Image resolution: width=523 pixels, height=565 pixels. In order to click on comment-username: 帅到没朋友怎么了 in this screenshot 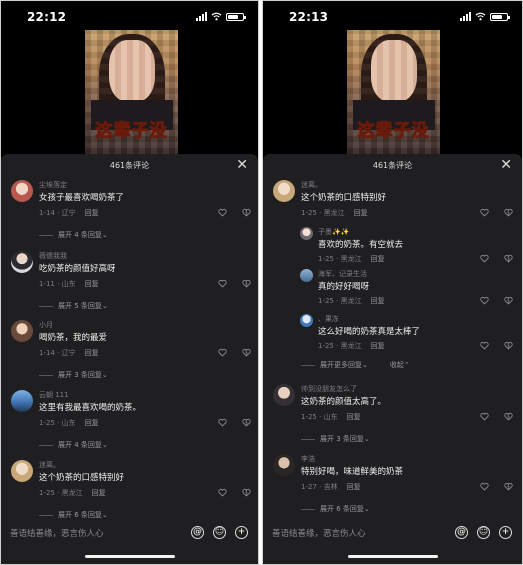, I will do `click(329, 389)`.